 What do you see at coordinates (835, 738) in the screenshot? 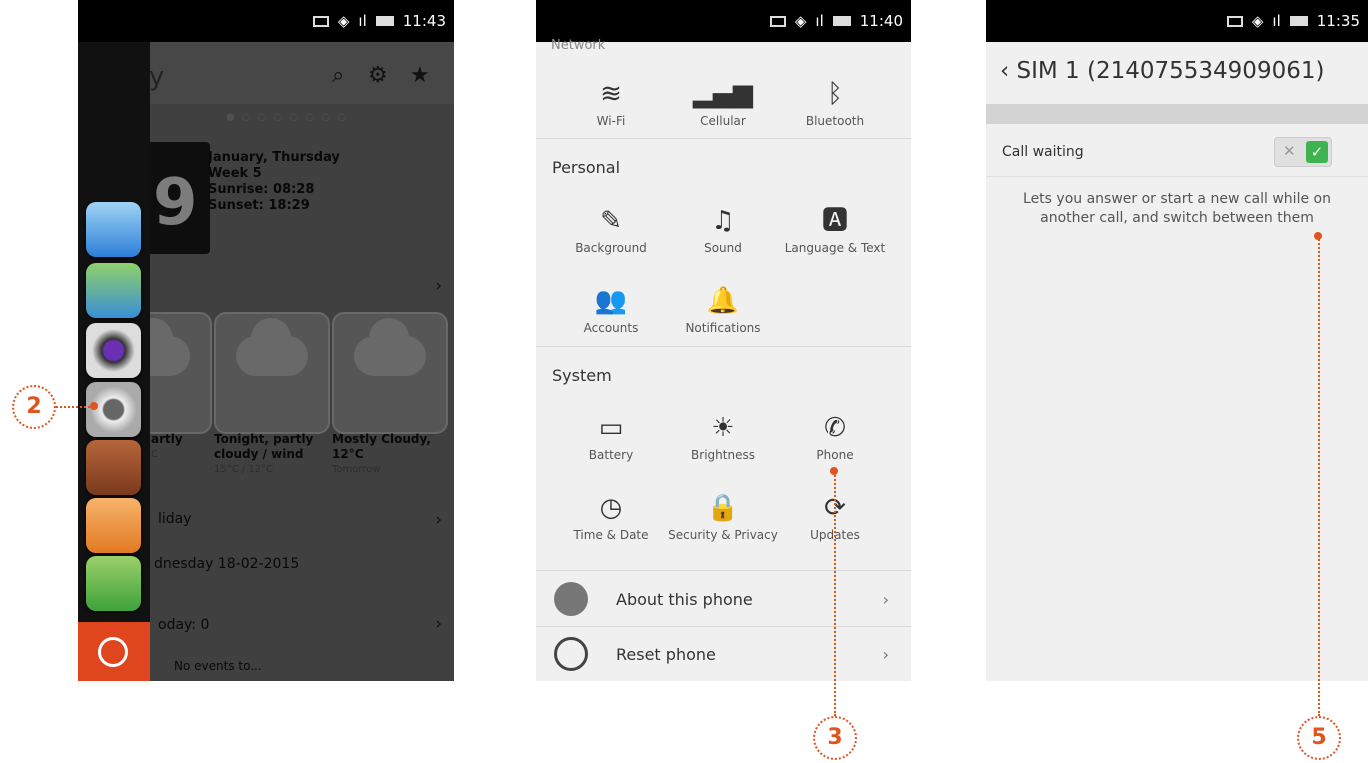
I see `callout-3: 3` at bounding box center [835, 738].